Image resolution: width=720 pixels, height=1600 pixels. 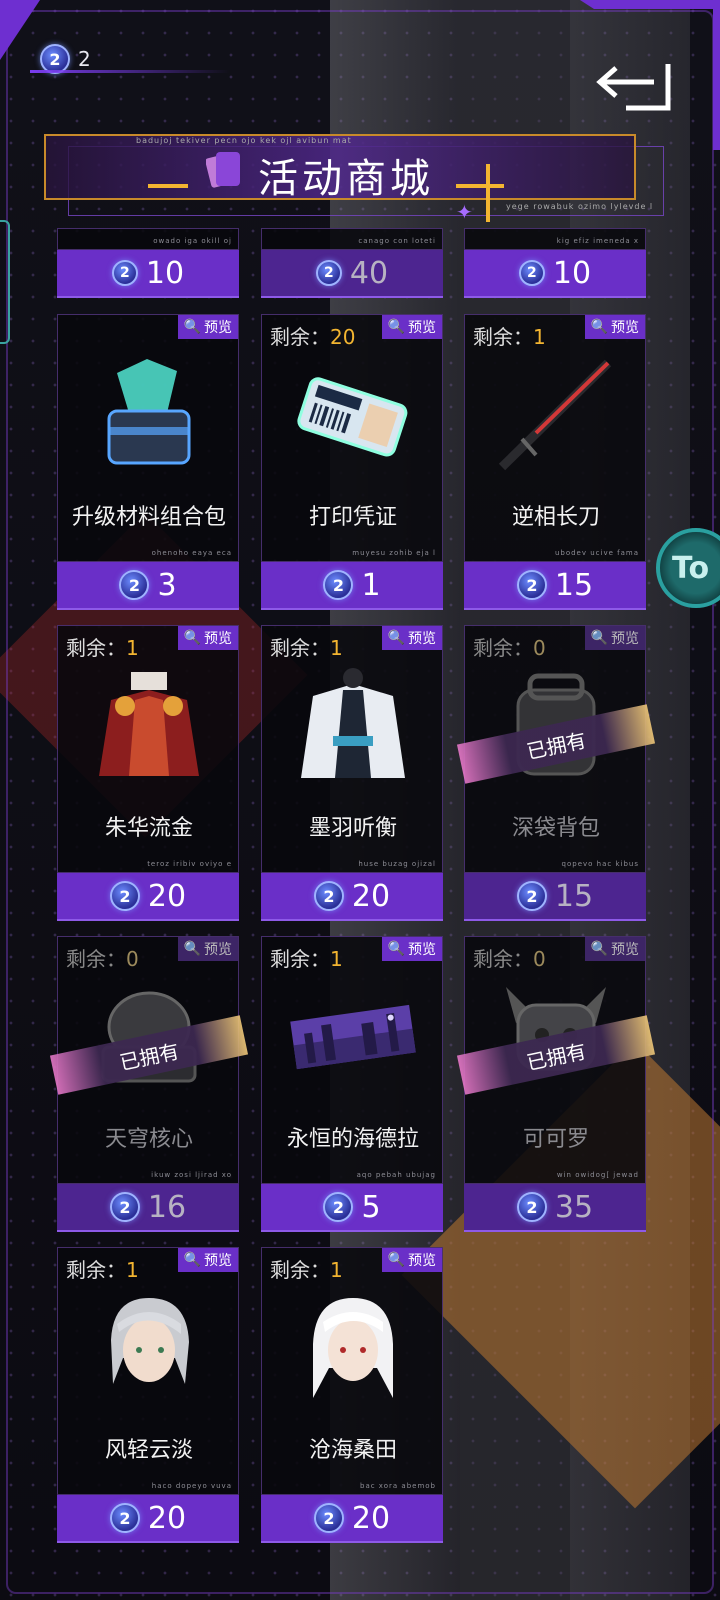 What do you see at coordinates (191, 1486) in the screenshot?
I see `card-decor-text: haco dopeyo vuva` at bounding box center [191, 1486].